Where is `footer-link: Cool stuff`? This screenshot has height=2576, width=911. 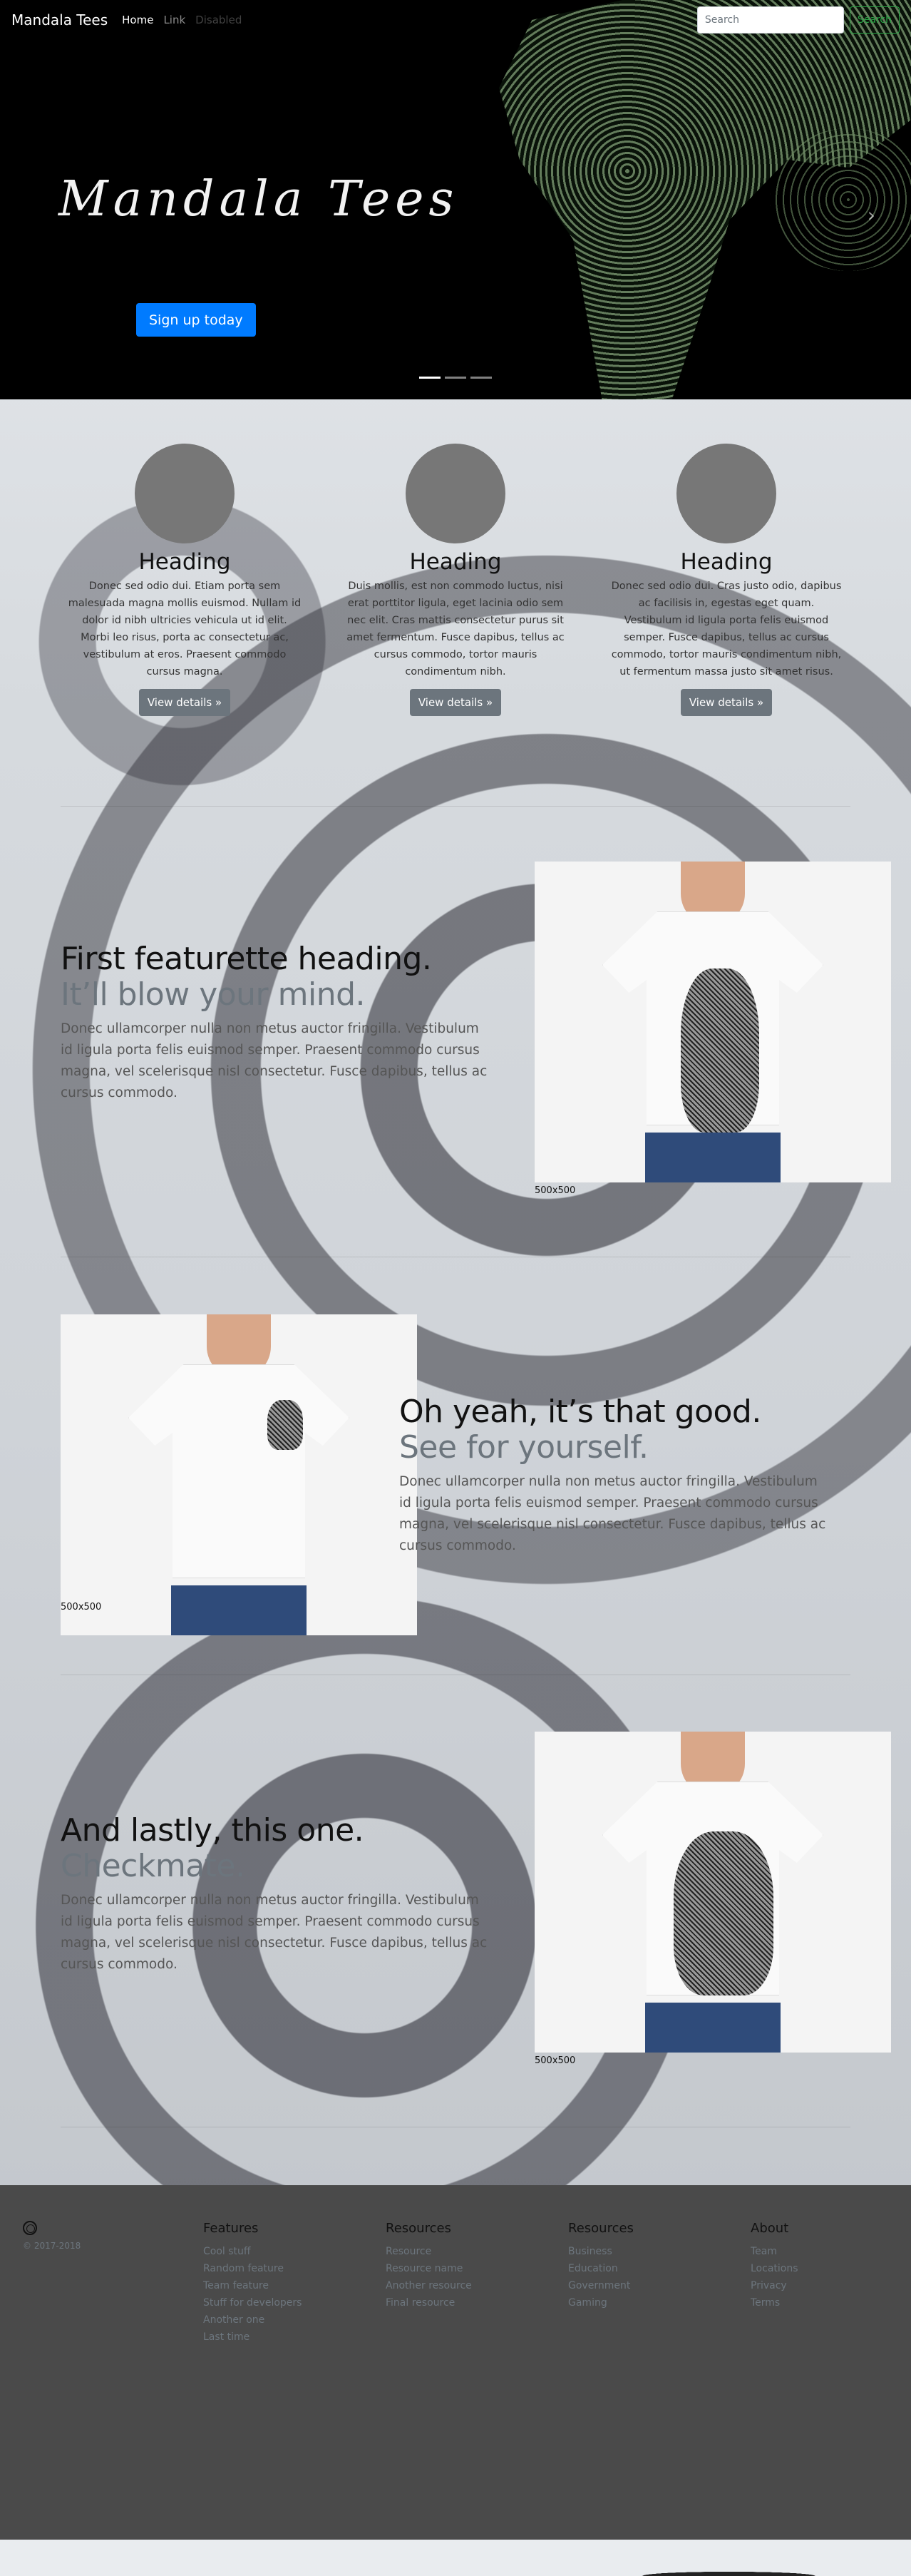 footer-link: Cool stuff is located at coordinates (252, 2252).